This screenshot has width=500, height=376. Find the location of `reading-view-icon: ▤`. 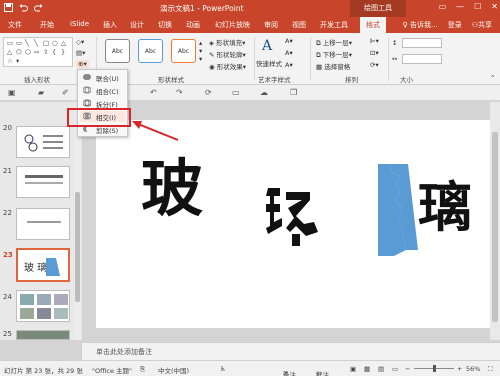

reading-view-icon: ▤ is located at coordinates (381, 369).